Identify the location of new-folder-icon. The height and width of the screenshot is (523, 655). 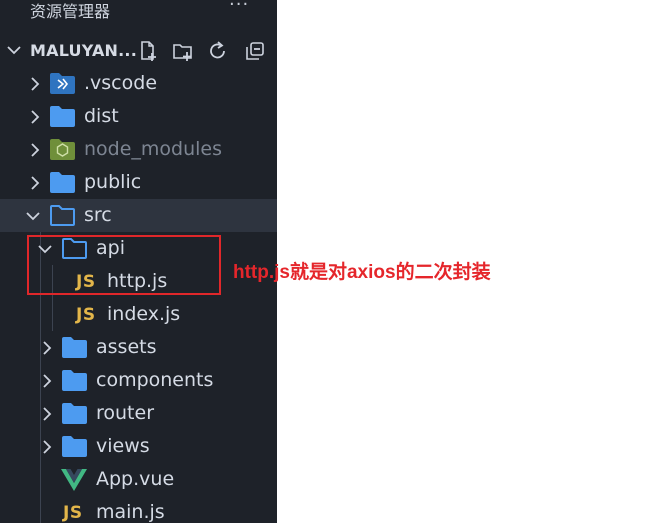
(183, 51).